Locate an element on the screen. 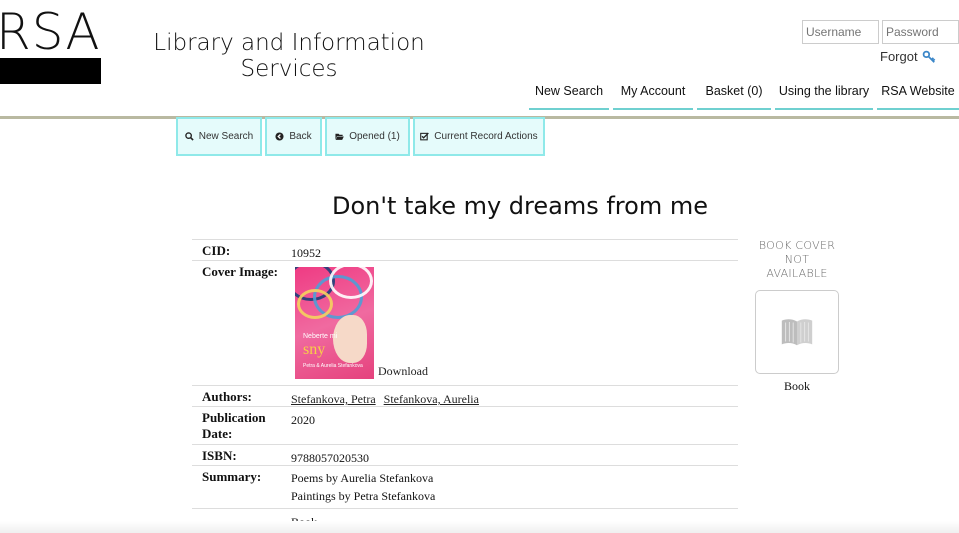  download-link: Download is located at coordinates (403, 371).